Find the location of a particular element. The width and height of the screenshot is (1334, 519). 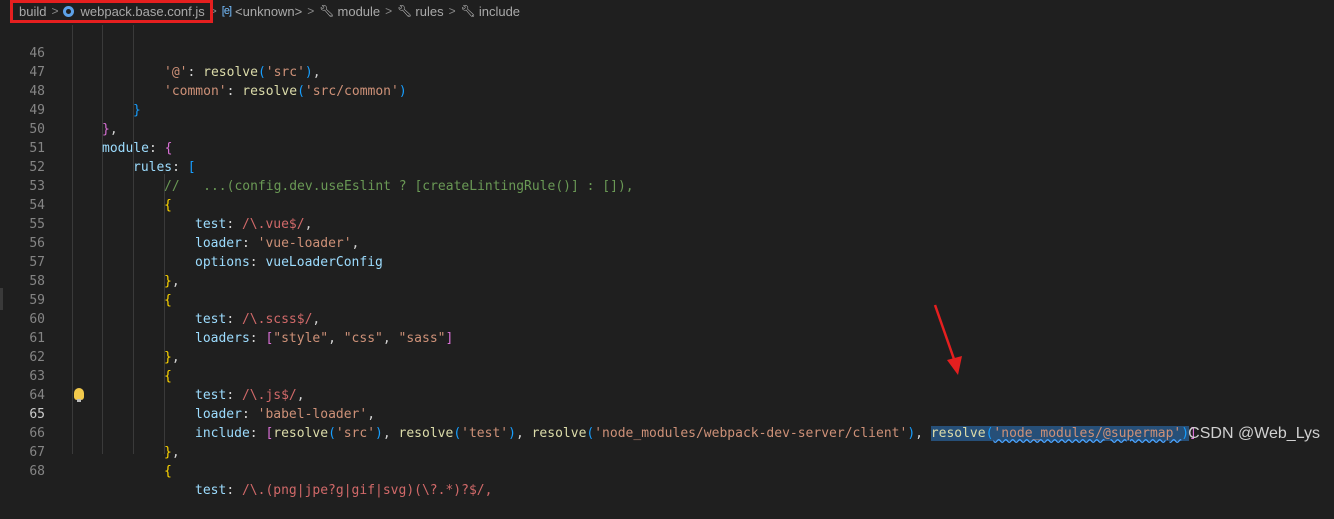

line-number: 68 is located at coordinates (37, 471).